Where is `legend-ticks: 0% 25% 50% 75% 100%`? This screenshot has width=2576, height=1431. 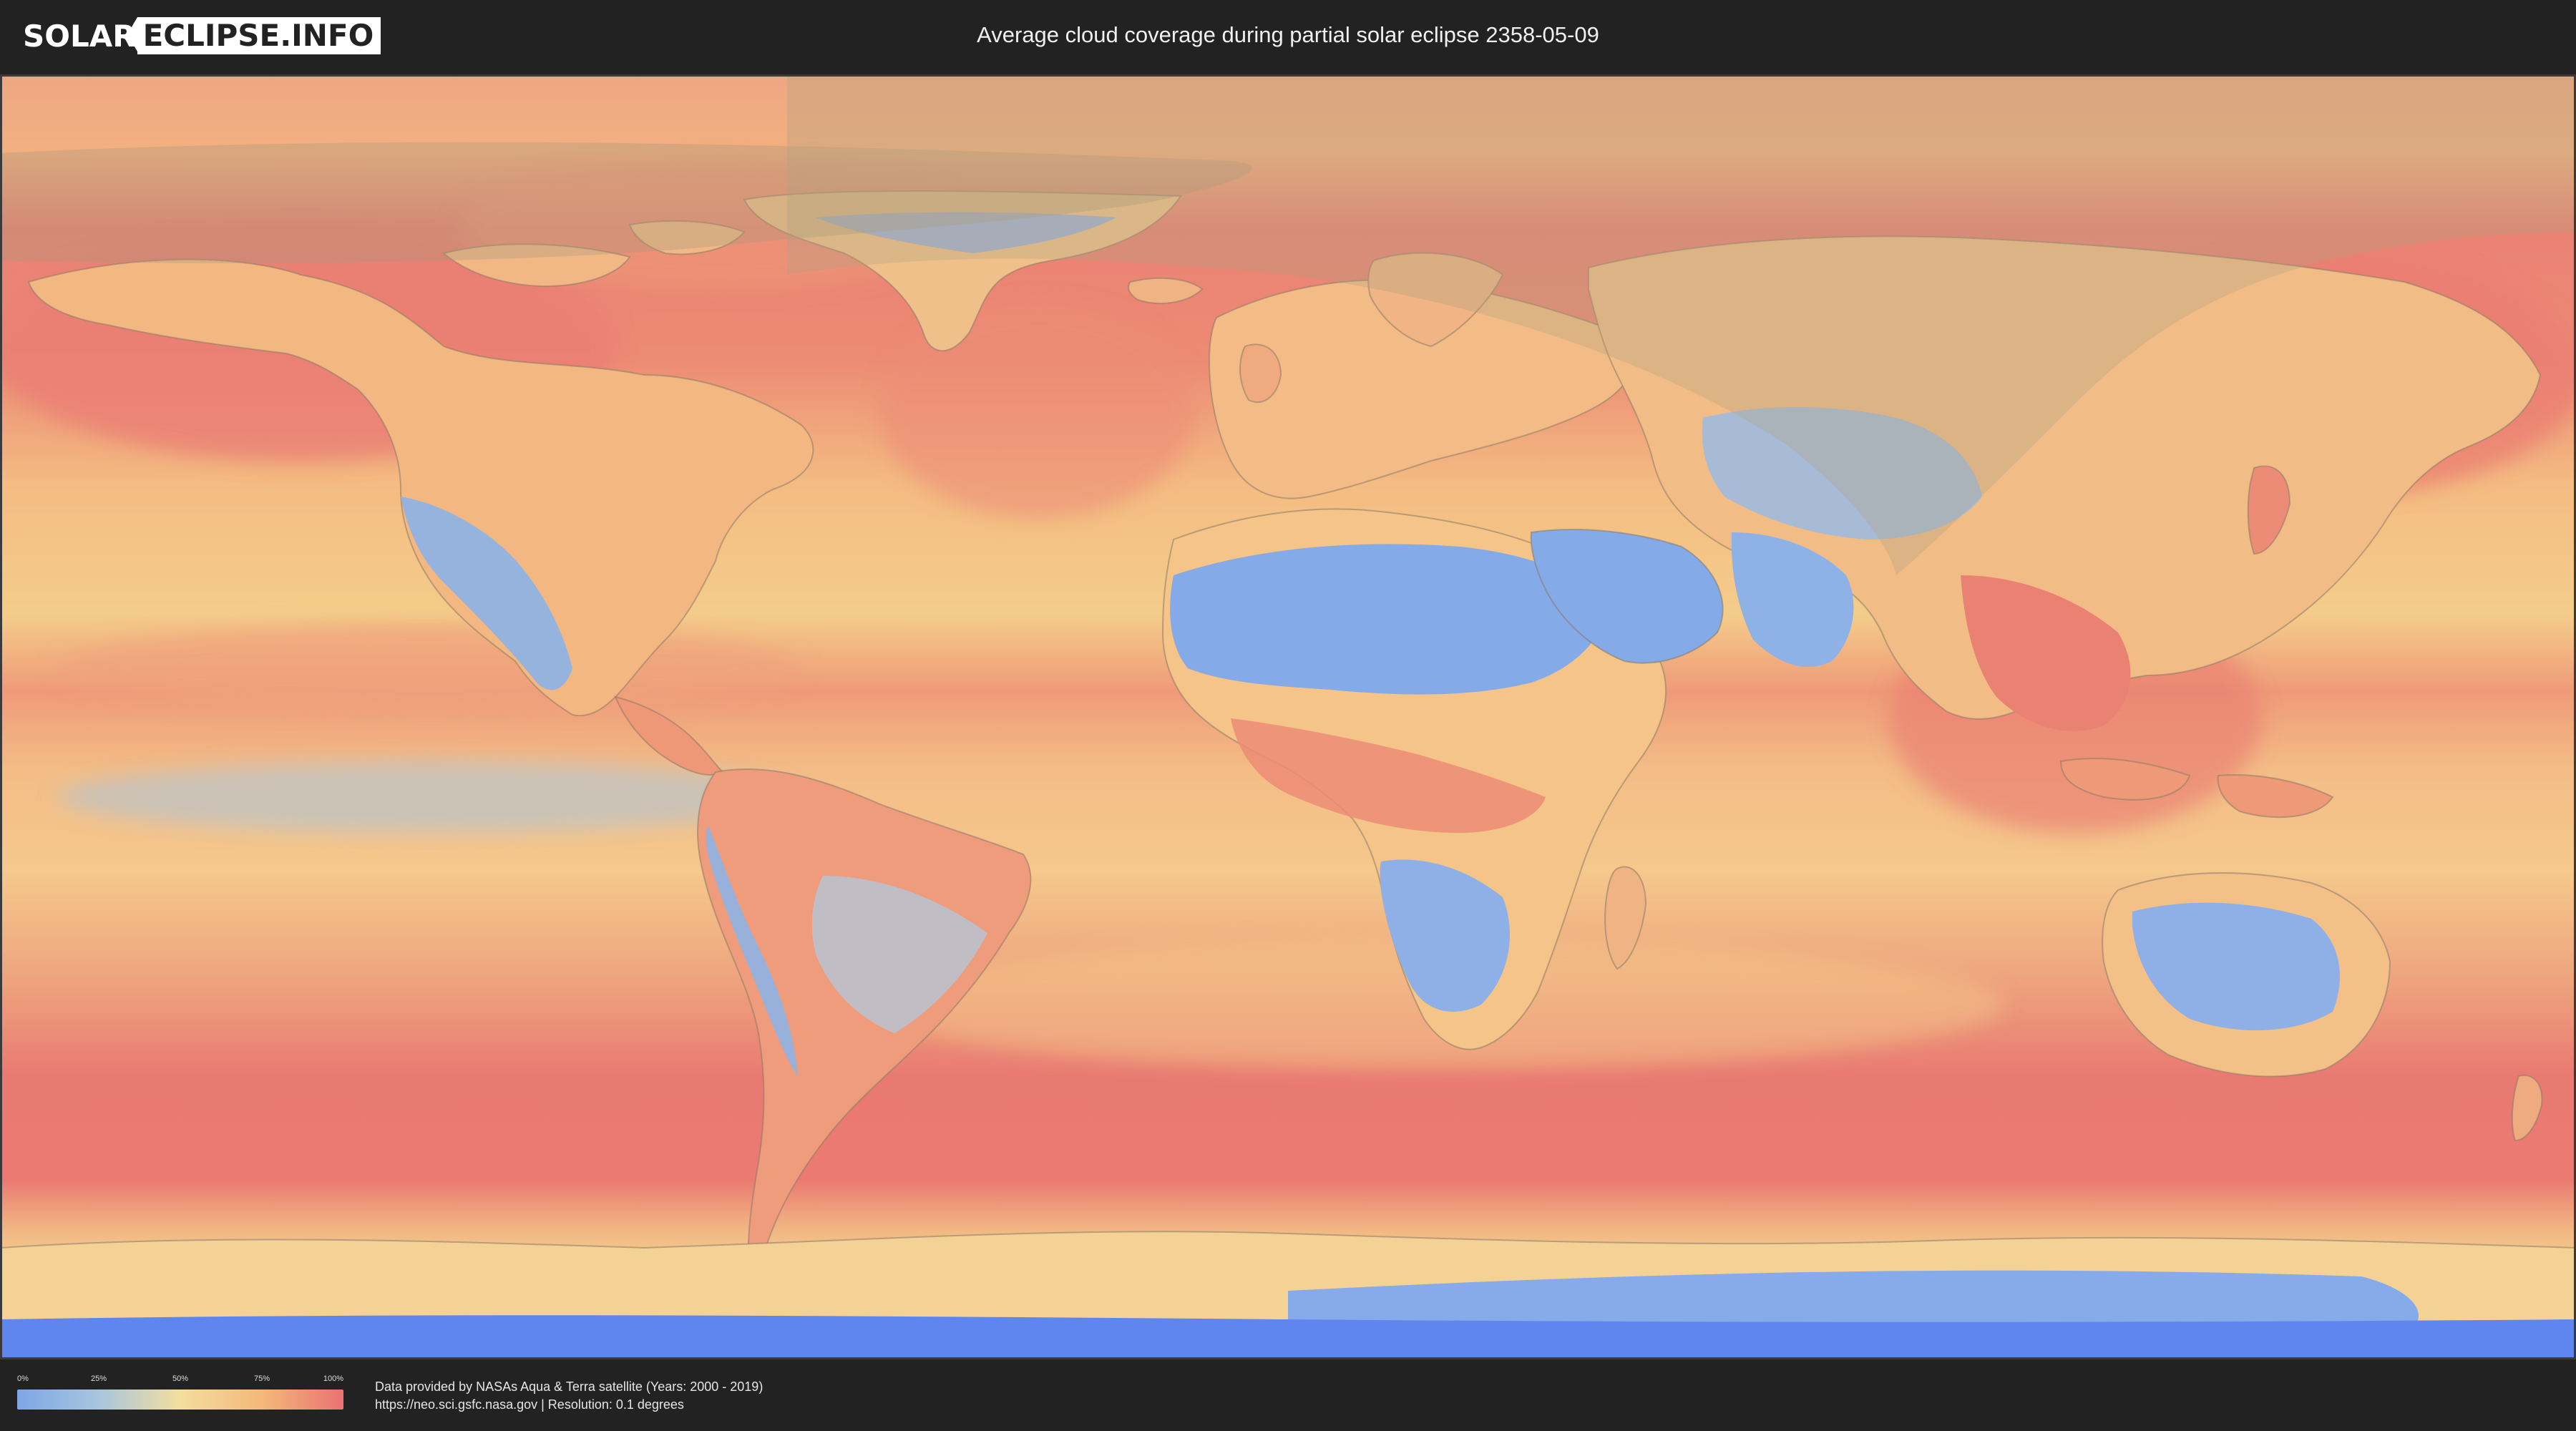 legend-ticks: 0% 25% 50% 75% 100% is located at coordinates (180, 1379).